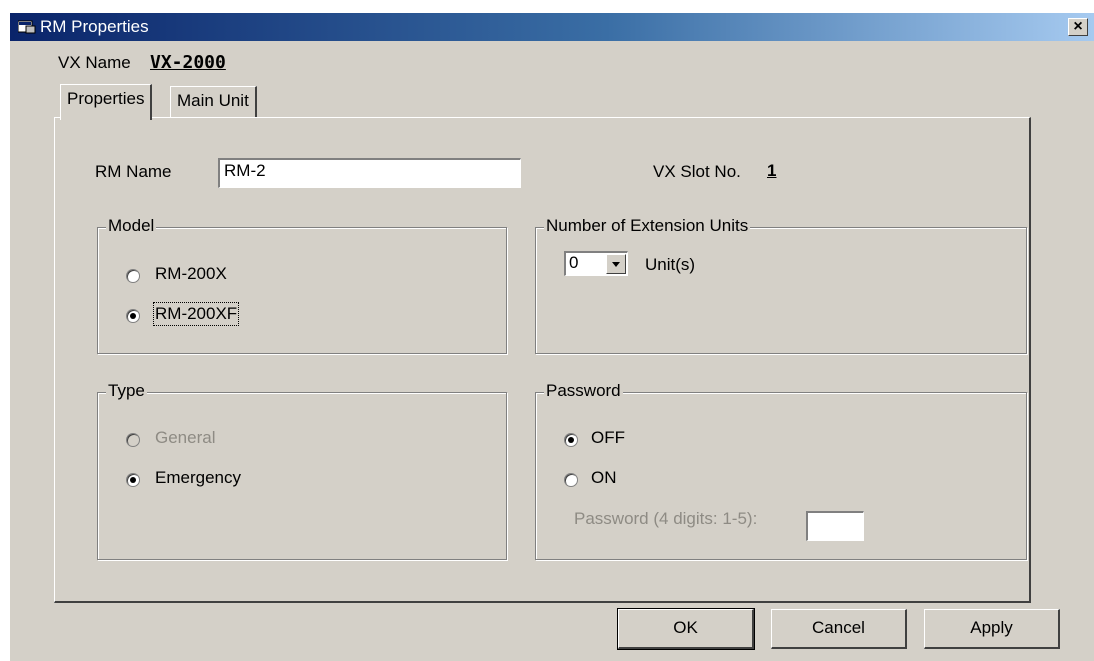 Image resolution: width=1094 pixels, height=661 pixels. What do you see at coordinates (302, 285) in the screenshot?
I see `model-group: Model RM-200X RM-200XF` at bounding box center [302, 285].